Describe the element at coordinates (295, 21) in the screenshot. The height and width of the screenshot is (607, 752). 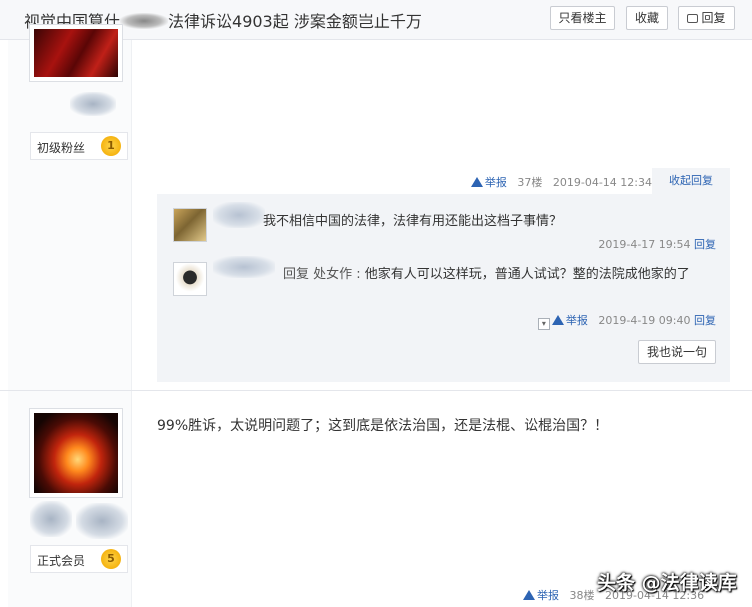
I see `title-part-2: 法律诉讼4903起 涉案金额岂止千万` at that location.